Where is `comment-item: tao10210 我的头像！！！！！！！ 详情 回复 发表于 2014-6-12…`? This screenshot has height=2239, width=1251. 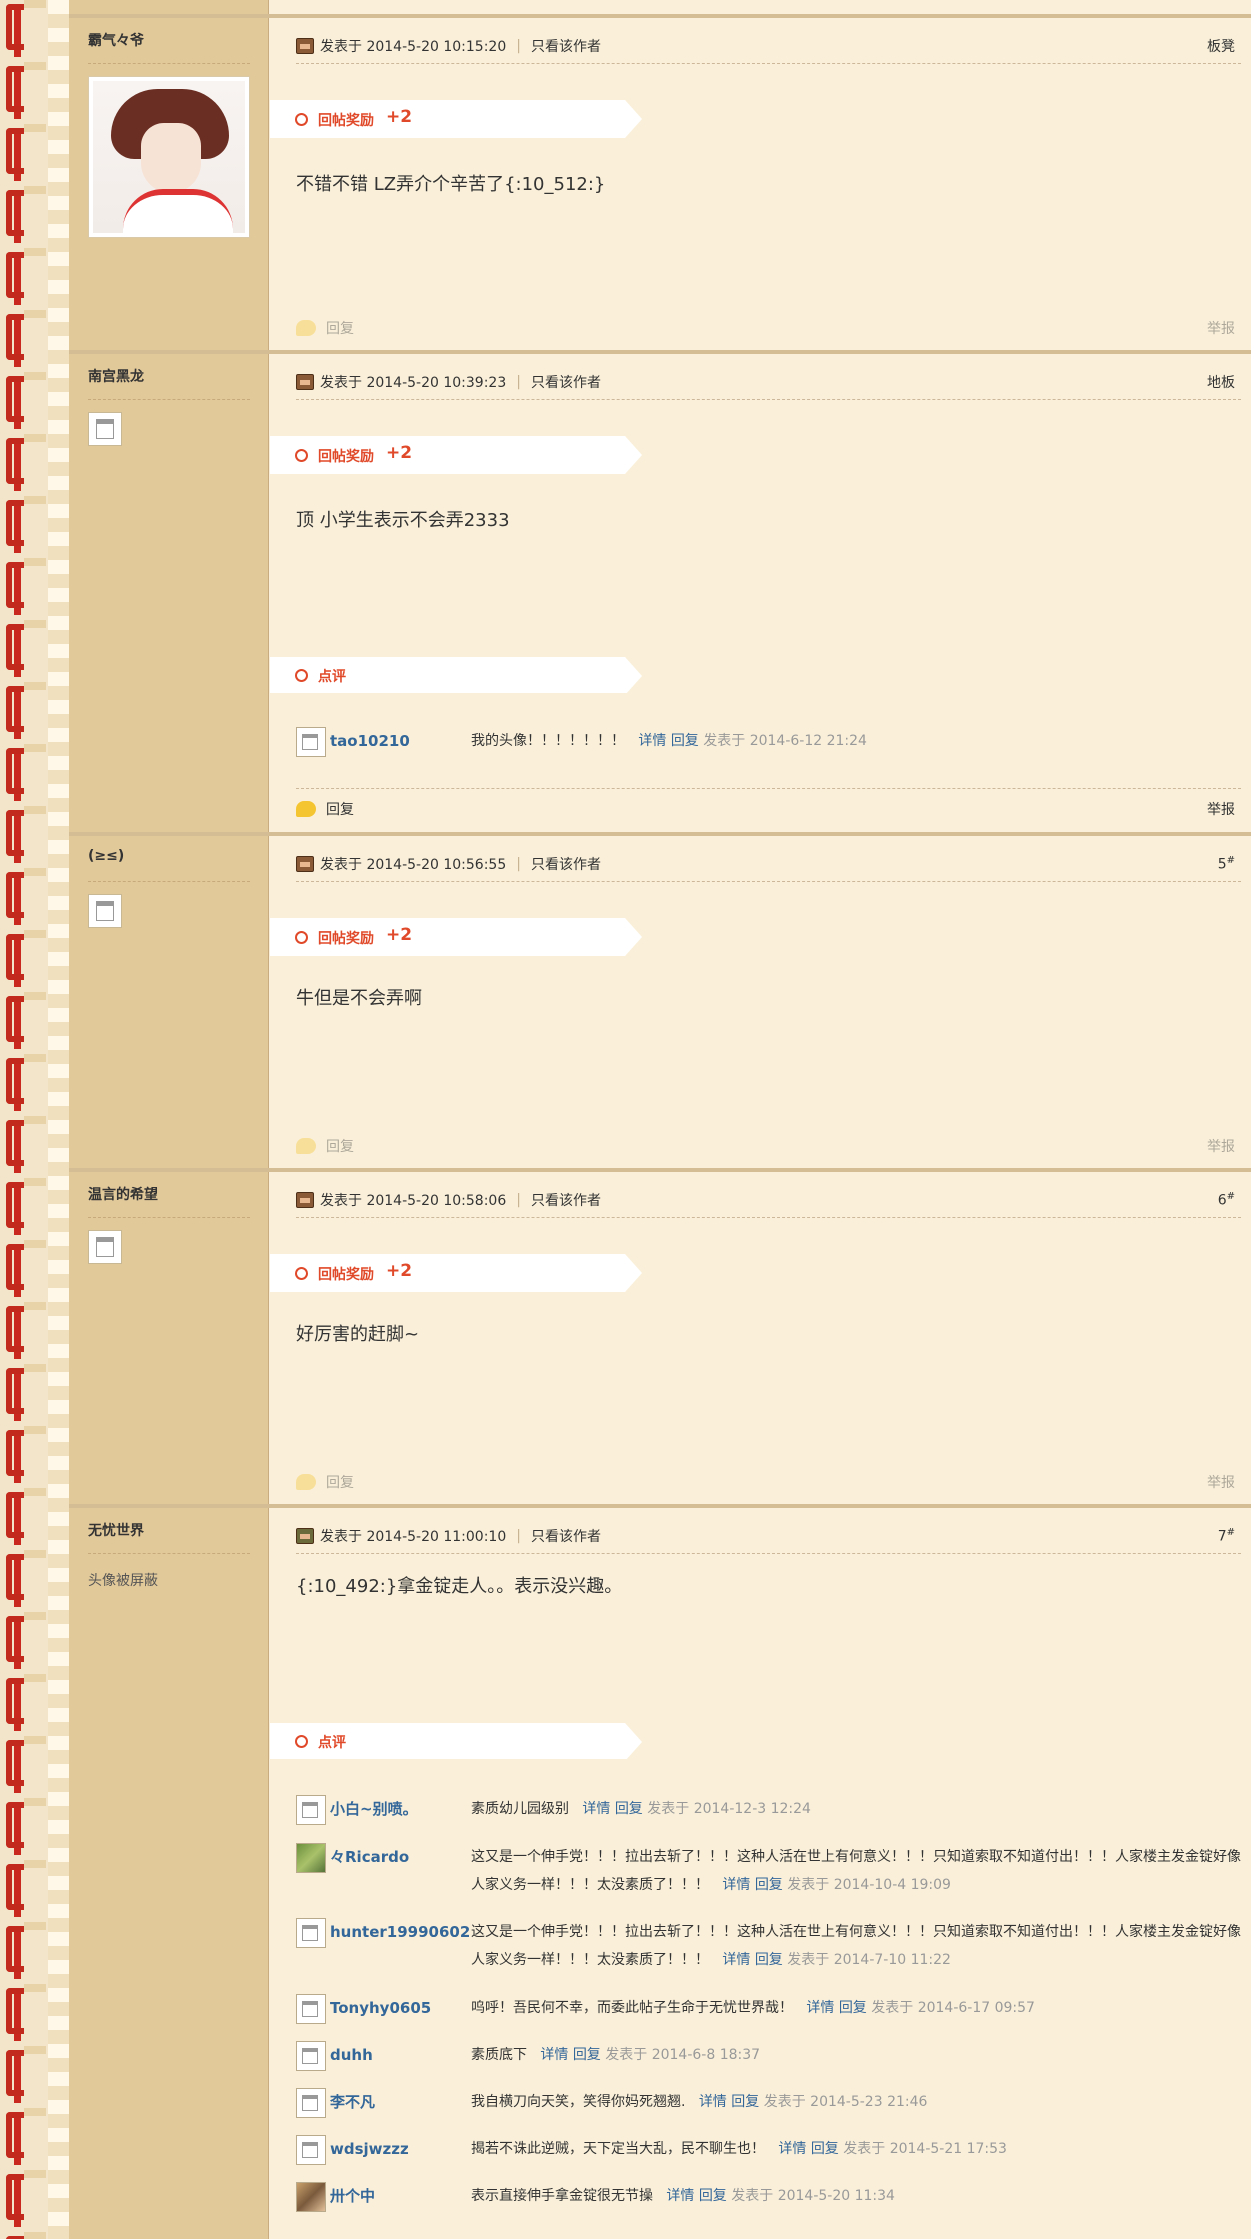 comment-item: tao10210 我的头像！！！！！！！ 详情 回复 发表于 2014-6-12… is located at coordinates (768, 742).